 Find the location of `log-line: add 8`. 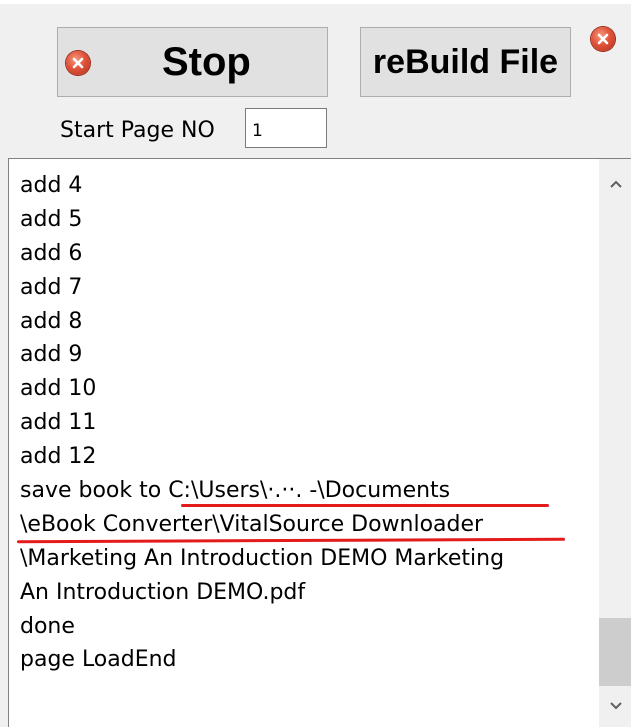

log-line: add 8 is located at coordinates (51, 321).